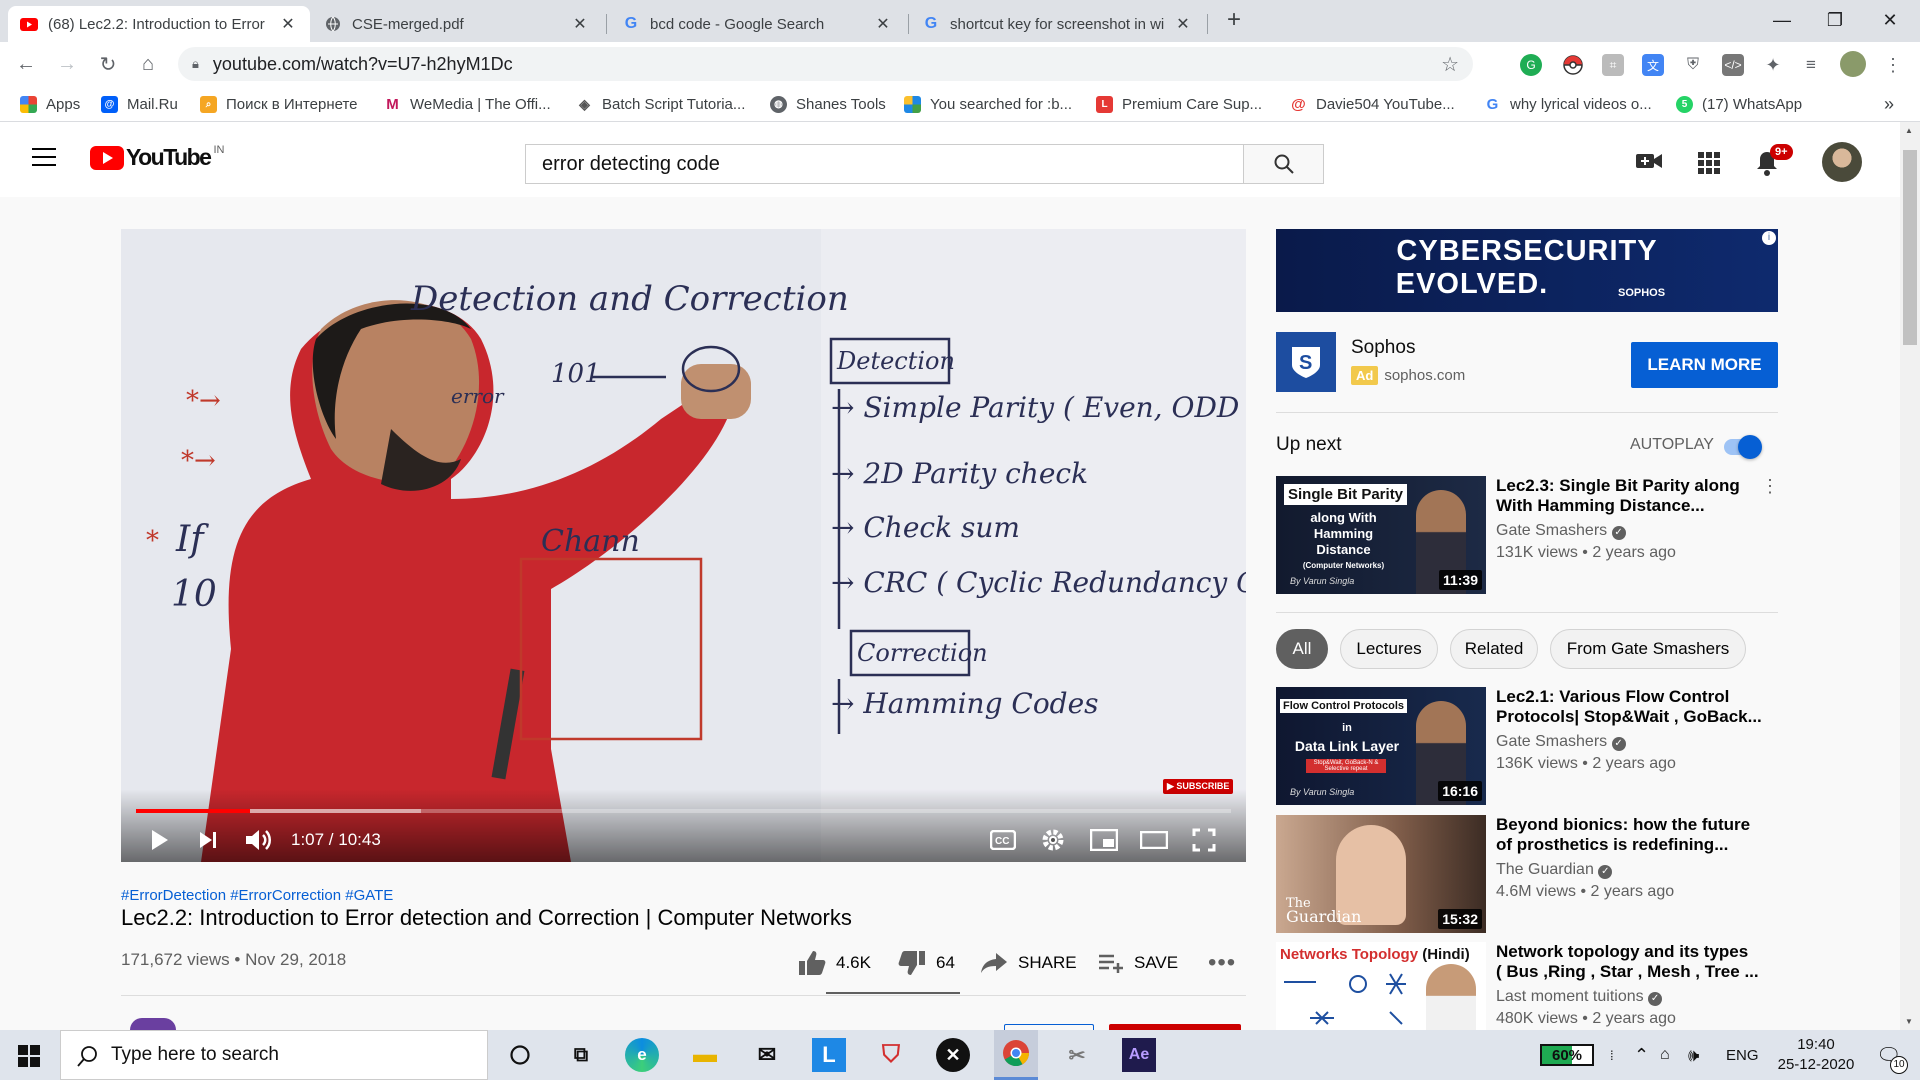  I want to click on new-tab-button: +, so click(1234, 20).